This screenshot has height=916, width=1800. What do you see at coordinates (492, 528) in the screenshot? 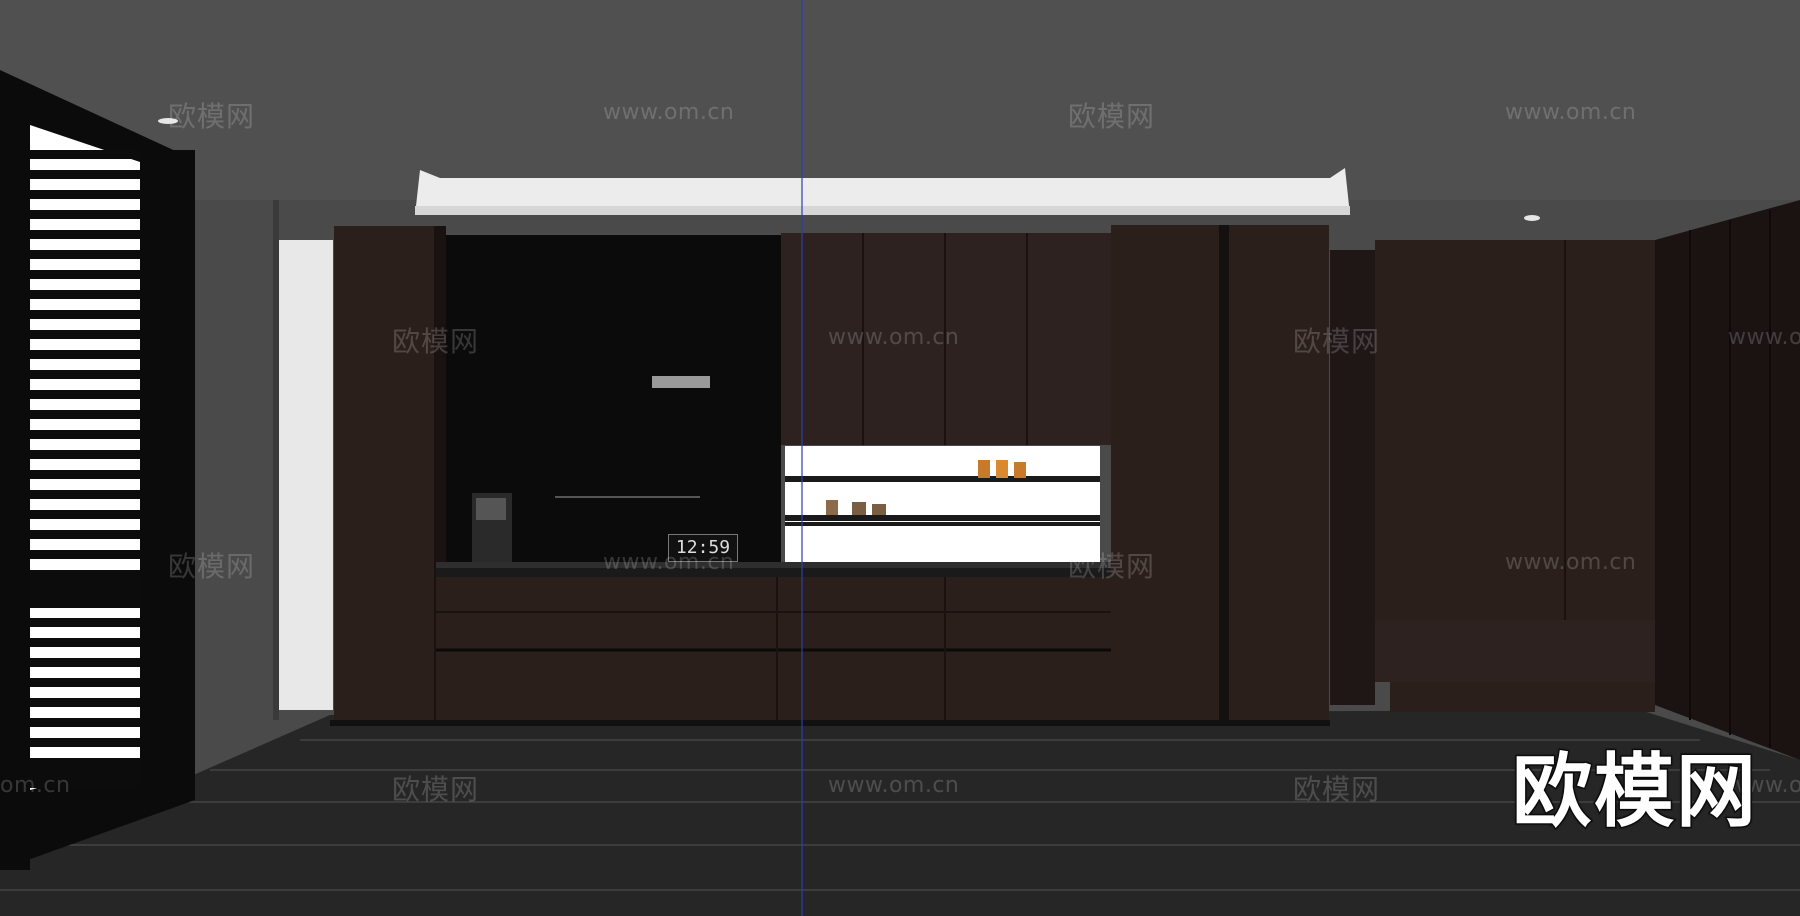
I see `coffee-machine` at bounding box center [492, 528].